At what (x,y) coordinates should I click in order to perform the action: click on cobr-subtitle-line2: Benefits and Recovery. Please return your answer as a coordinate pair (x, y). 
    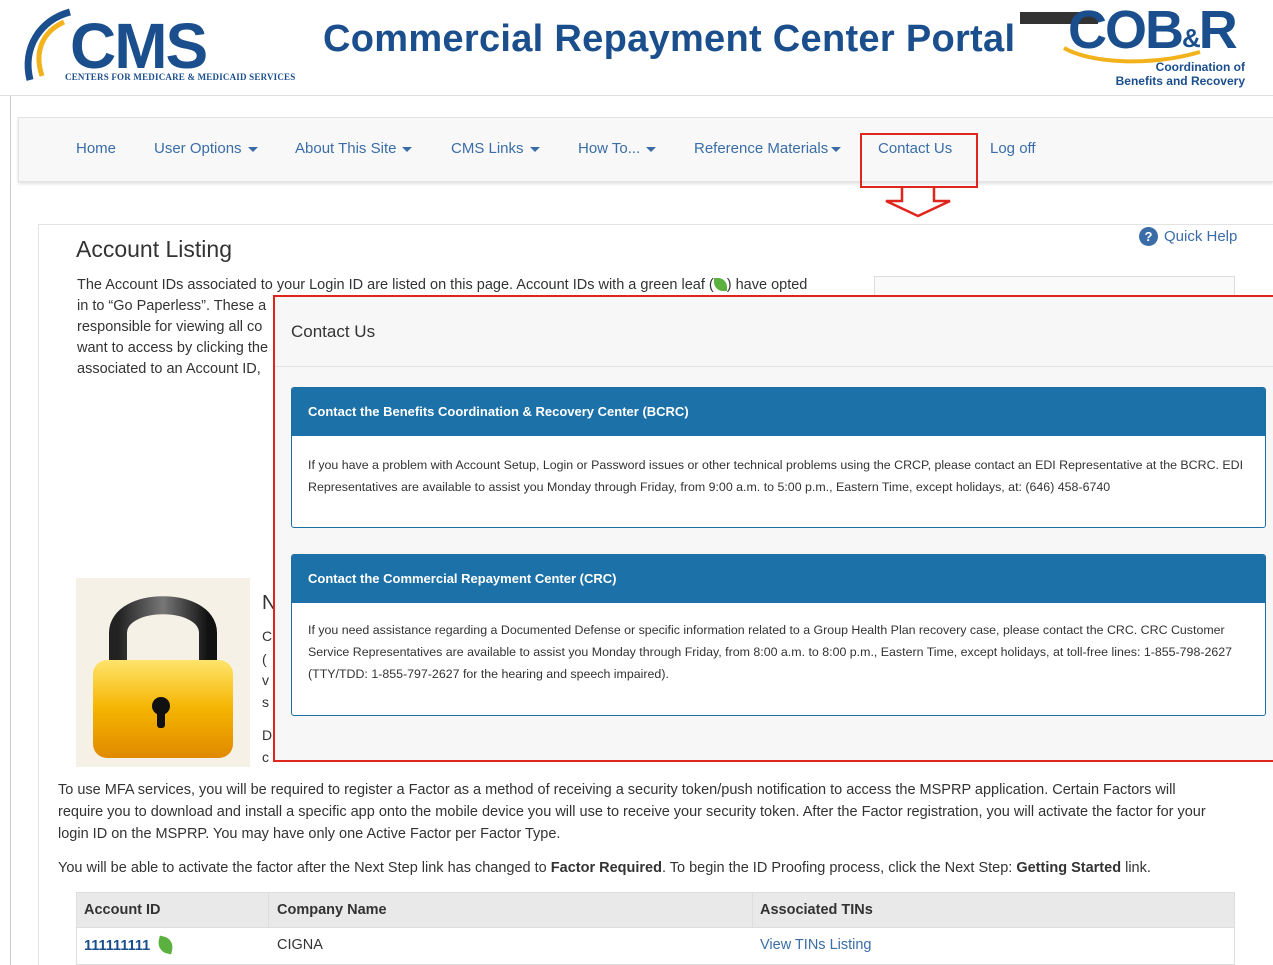
    Looking at the image, I should click on (1180, 81).